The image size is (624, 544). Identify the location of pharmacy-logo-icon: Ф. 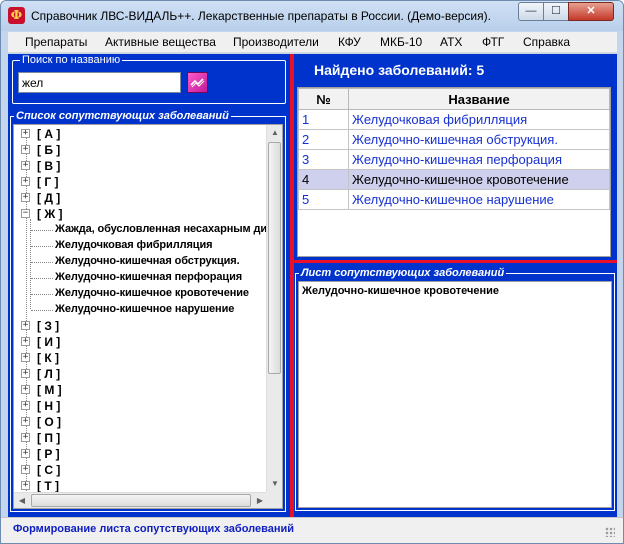
(16, 15).